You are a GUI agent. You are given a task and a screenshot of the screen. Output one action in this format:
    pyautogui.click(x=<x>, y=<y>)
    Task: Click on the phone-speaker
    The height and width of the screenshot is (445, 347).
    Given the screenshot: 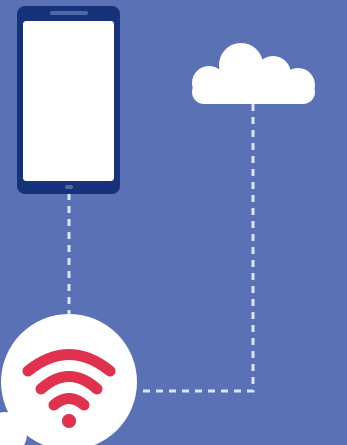 What is the action you would take?
    pyautogui.click(x=69, y=13)
    